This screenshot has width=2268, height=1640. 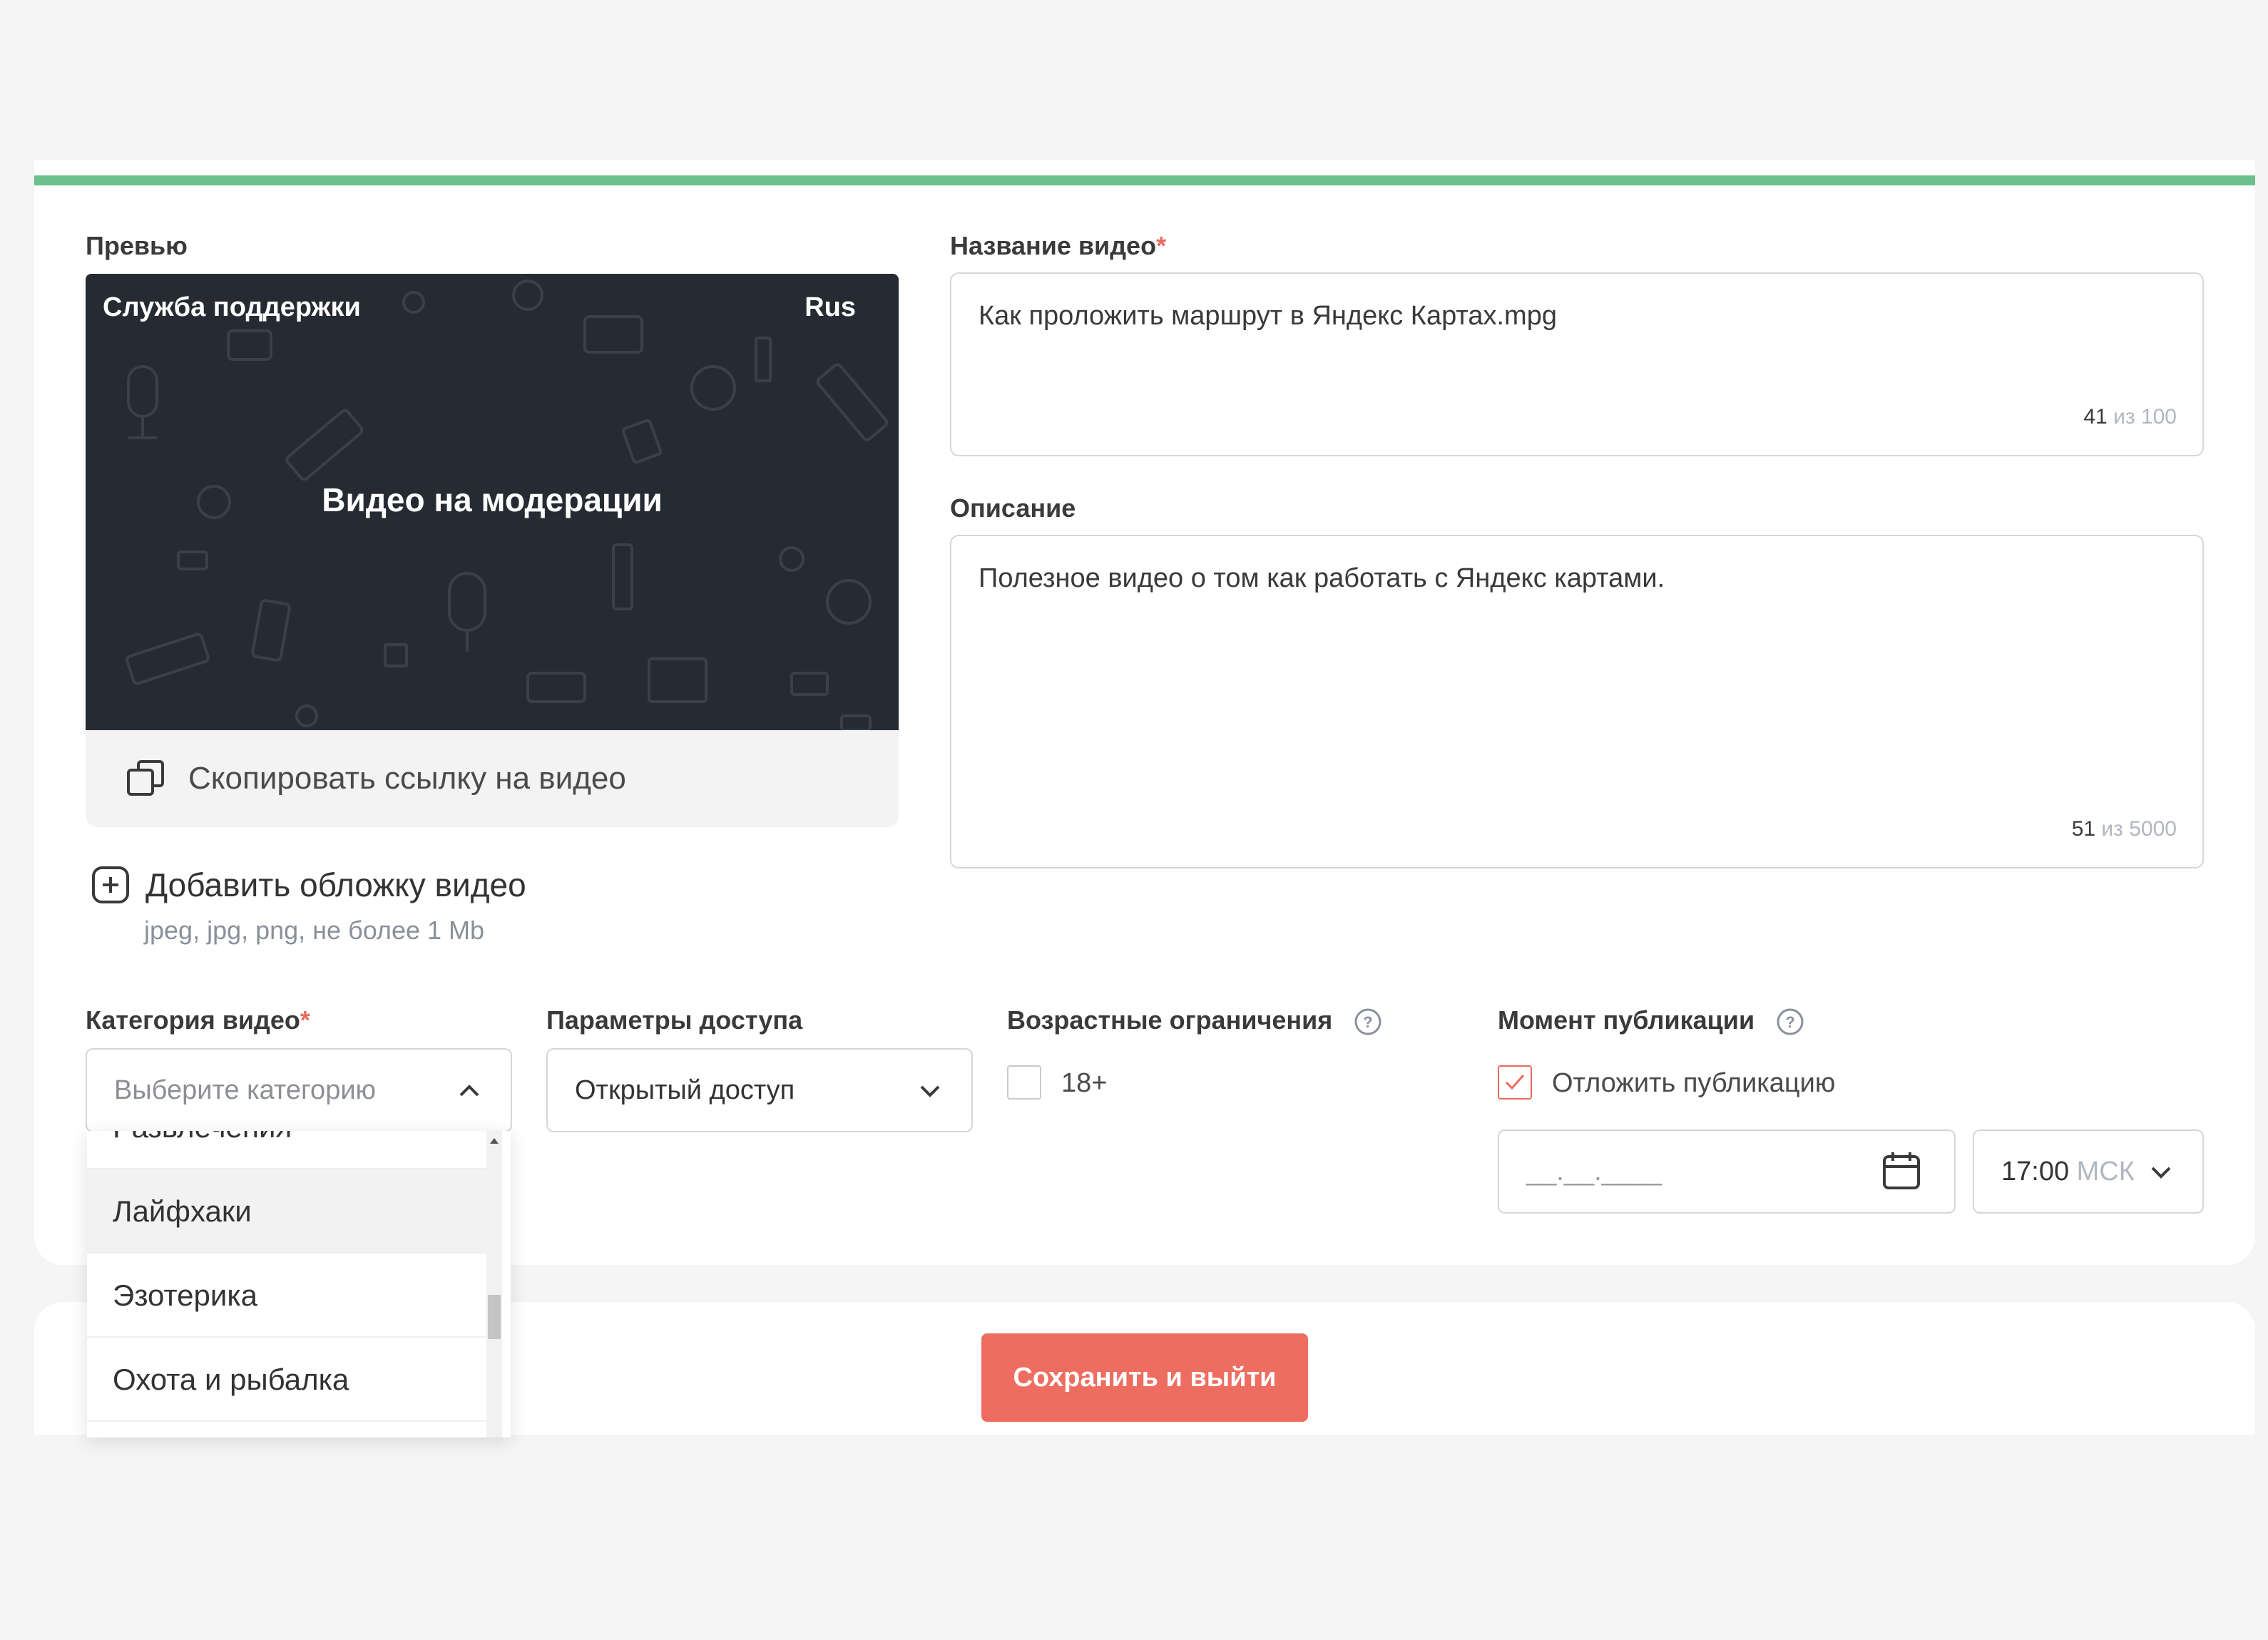 What do you see at coordinates (1013, 508) in the screenshot?
I see `description-label: Описание` at bounding box center [1013, 508].